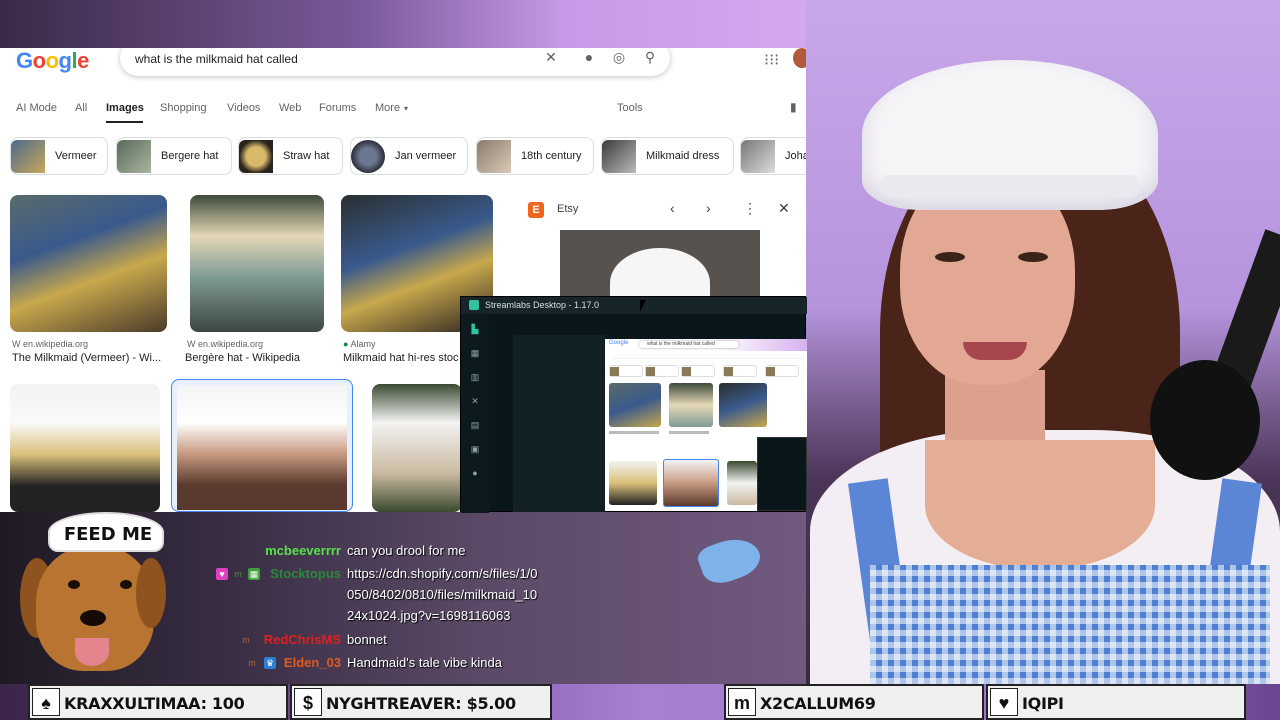  What do you see at coordinates (559, 423) in the screenshot?
I see `streamlabs-editor-area` at bounding box center [559, 423].